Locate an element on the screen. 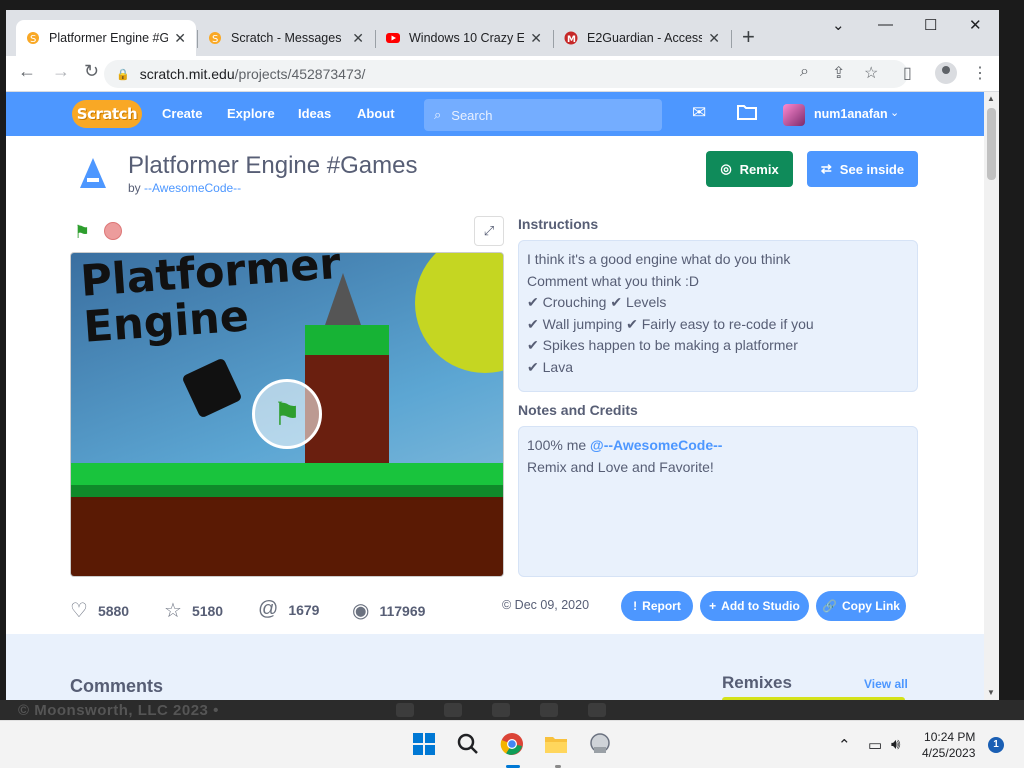  url-path: /projects/452873473/ is located at coordinates (300, 74).